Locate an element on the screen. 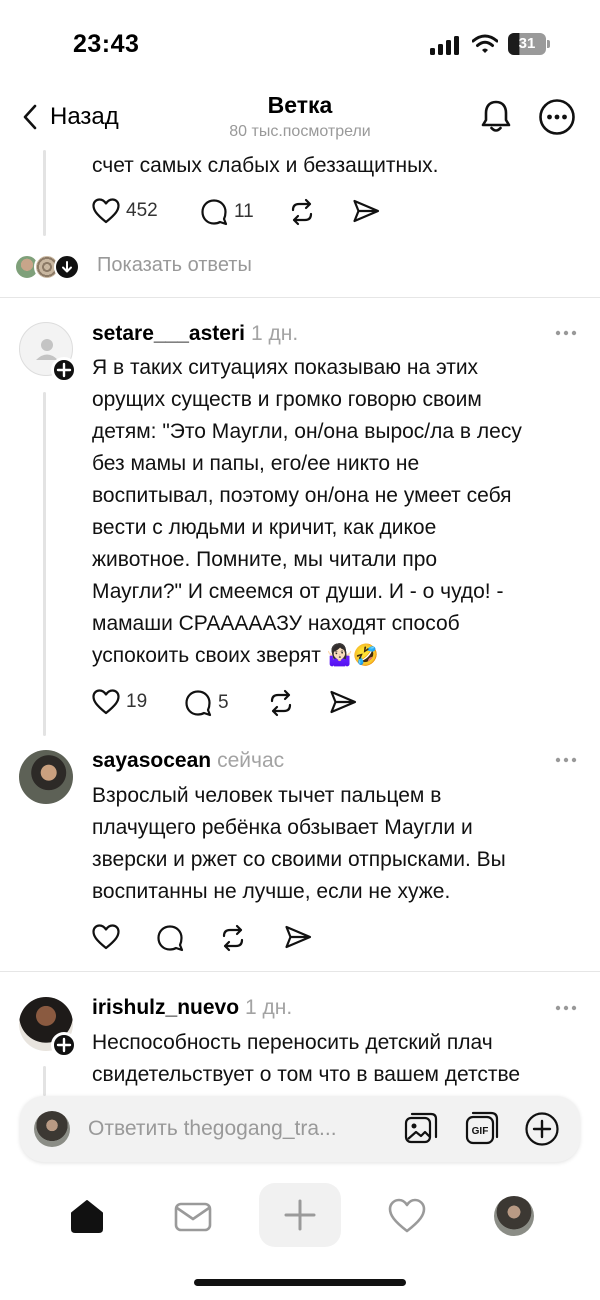 The height and width of the screenshot is (1300, 600). battery-icon: 31 is located at coordinates (529, 44).